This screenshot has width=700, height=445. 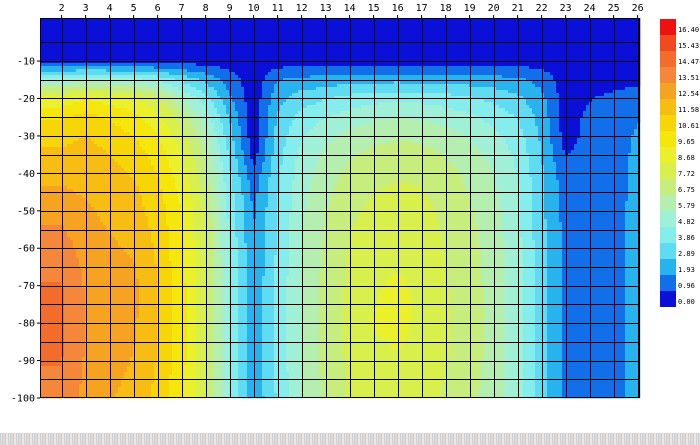 What do you see at coordinates (254, 8) in the screenshot?
I see `x-tick-label: 10` at bounding box center [254, 8].